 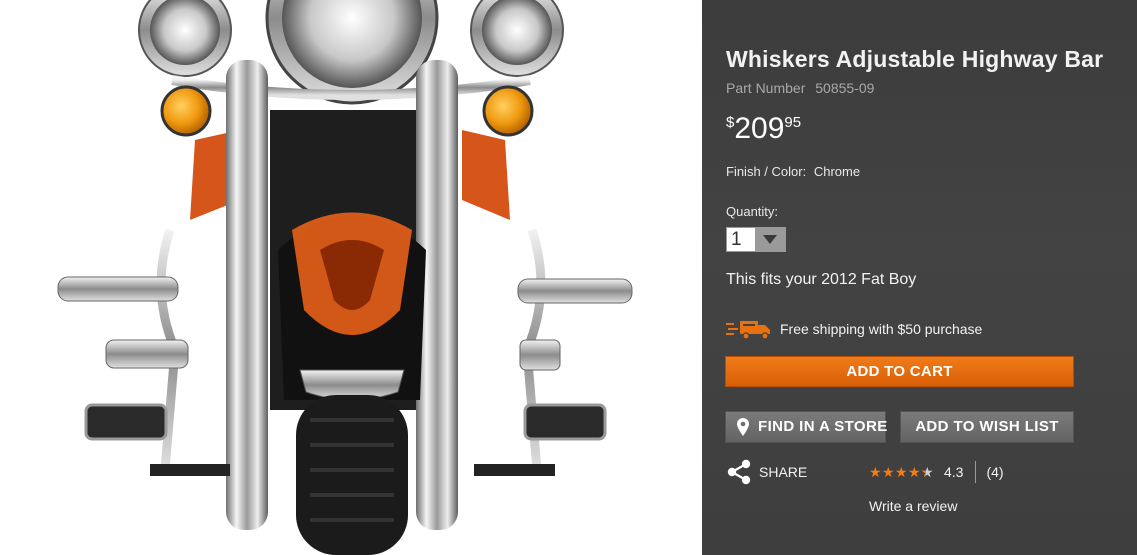 I want to click on finish-value: Chrome, so click(x=837, y=171).